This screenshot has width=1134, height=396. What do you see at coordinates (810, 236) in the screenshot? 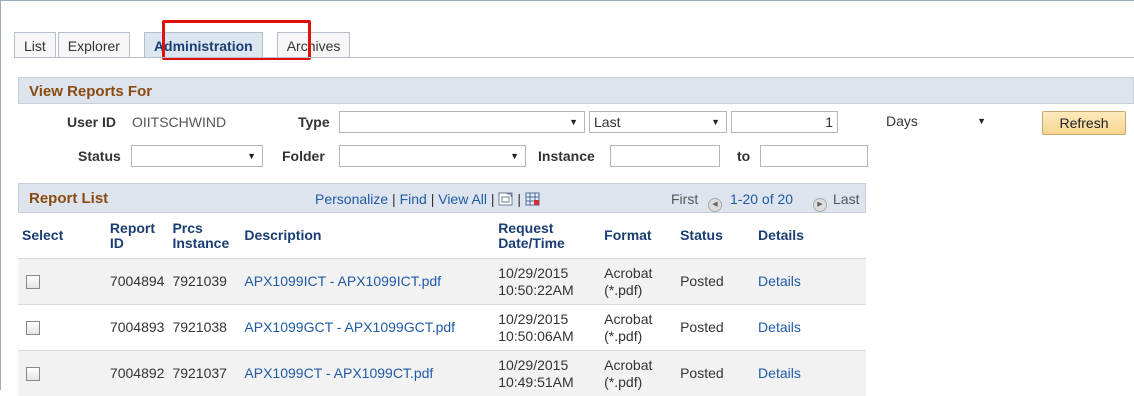
I see `col-details: Details` at bounding box center [810, 236].